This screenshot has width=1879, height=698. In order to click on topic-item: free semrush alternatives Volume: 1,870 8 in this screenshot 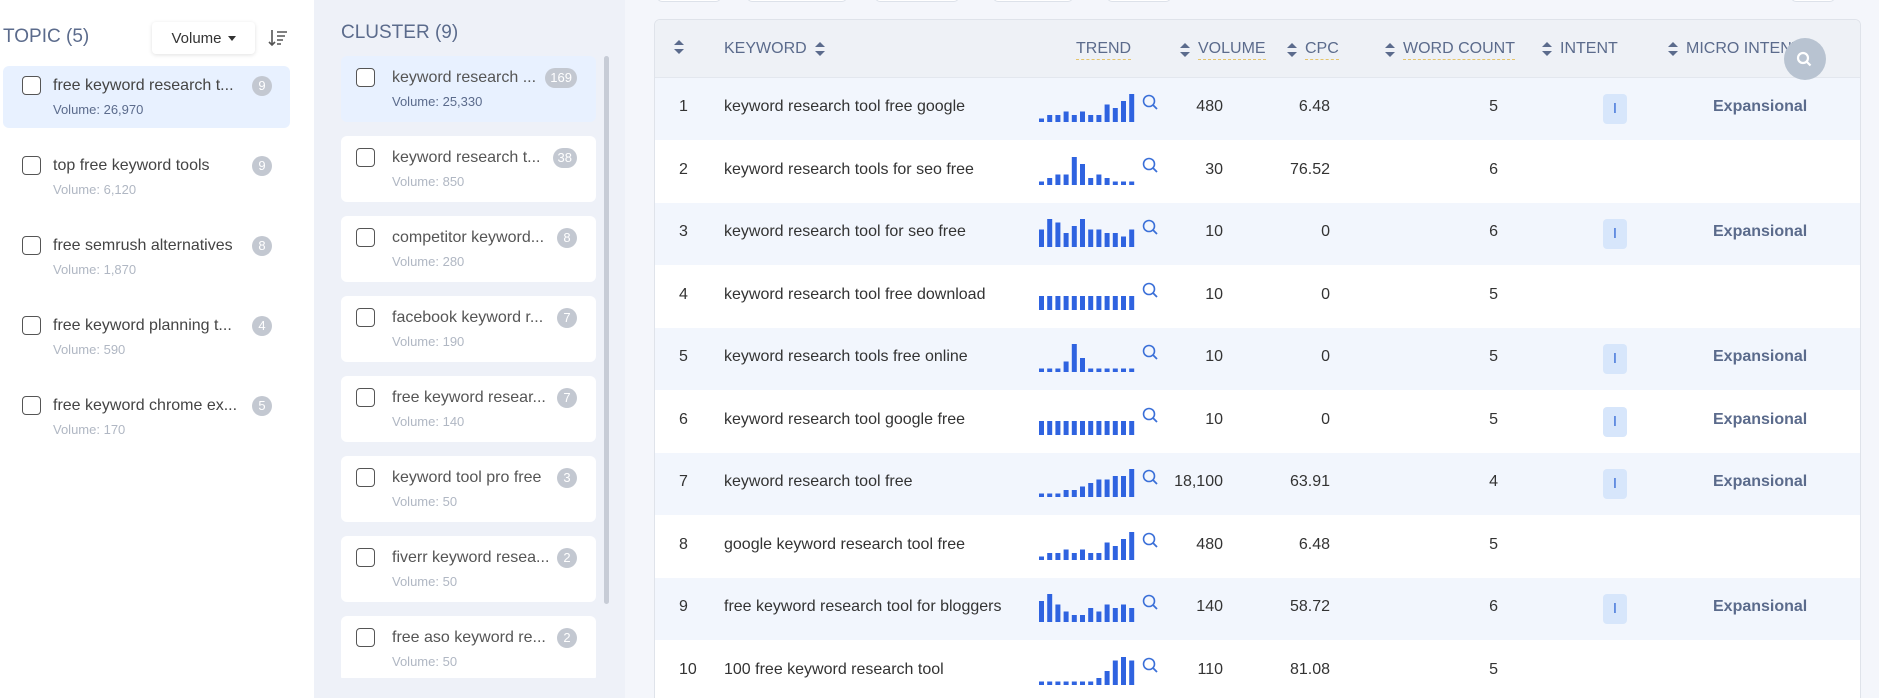, I will do `click(146, 266)`.